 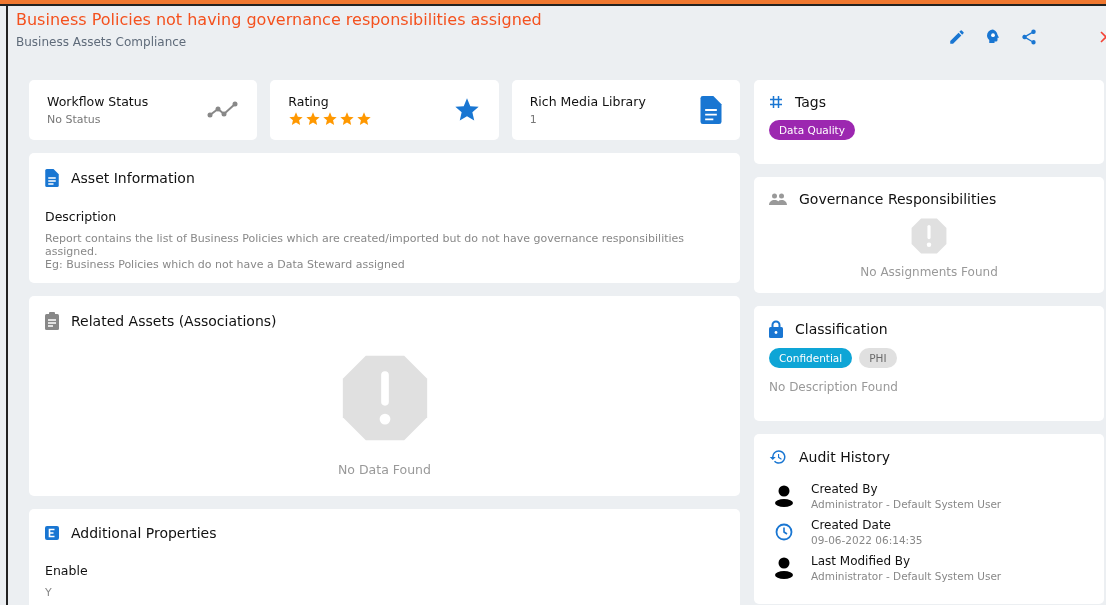 I want to click on stat-label: Workflow Status, so click(x=98, y=101).